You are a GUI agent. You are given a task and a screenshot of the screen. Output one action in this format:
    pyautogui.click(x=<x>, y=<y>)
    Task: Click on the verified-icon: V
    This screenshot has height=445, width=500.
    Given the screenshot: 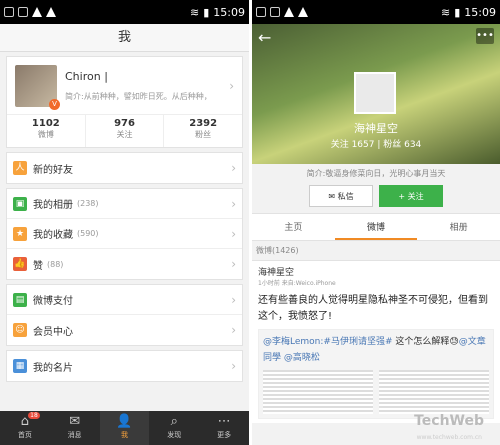 What is the action you would take?
    pyautogui.click(x=54, y=104)
    